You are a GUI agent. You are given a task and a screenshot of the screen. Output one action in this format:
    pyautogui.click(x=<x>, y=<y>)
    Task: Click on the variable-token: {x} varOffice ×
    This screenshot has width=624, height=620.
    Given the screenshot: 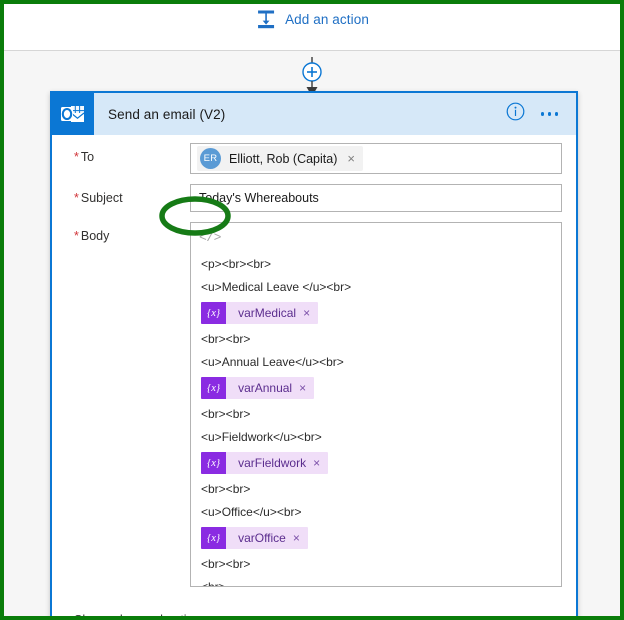 What is the action you would take?
    pyautogui.click(x=254, y=538)
    